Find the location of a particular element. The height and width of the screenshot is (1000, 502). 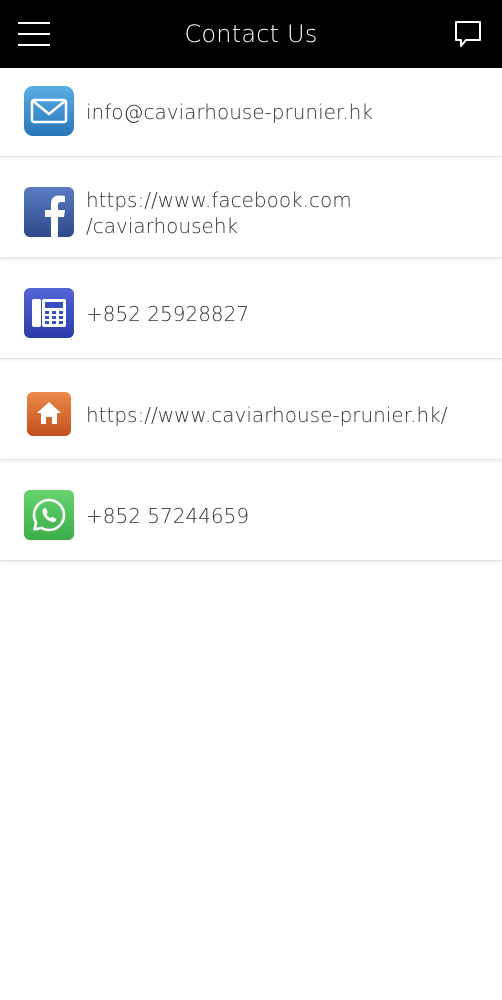

contact-website-text: https://www.caviarhouse-prunier.hk/ is located at coordinates (267, 415).